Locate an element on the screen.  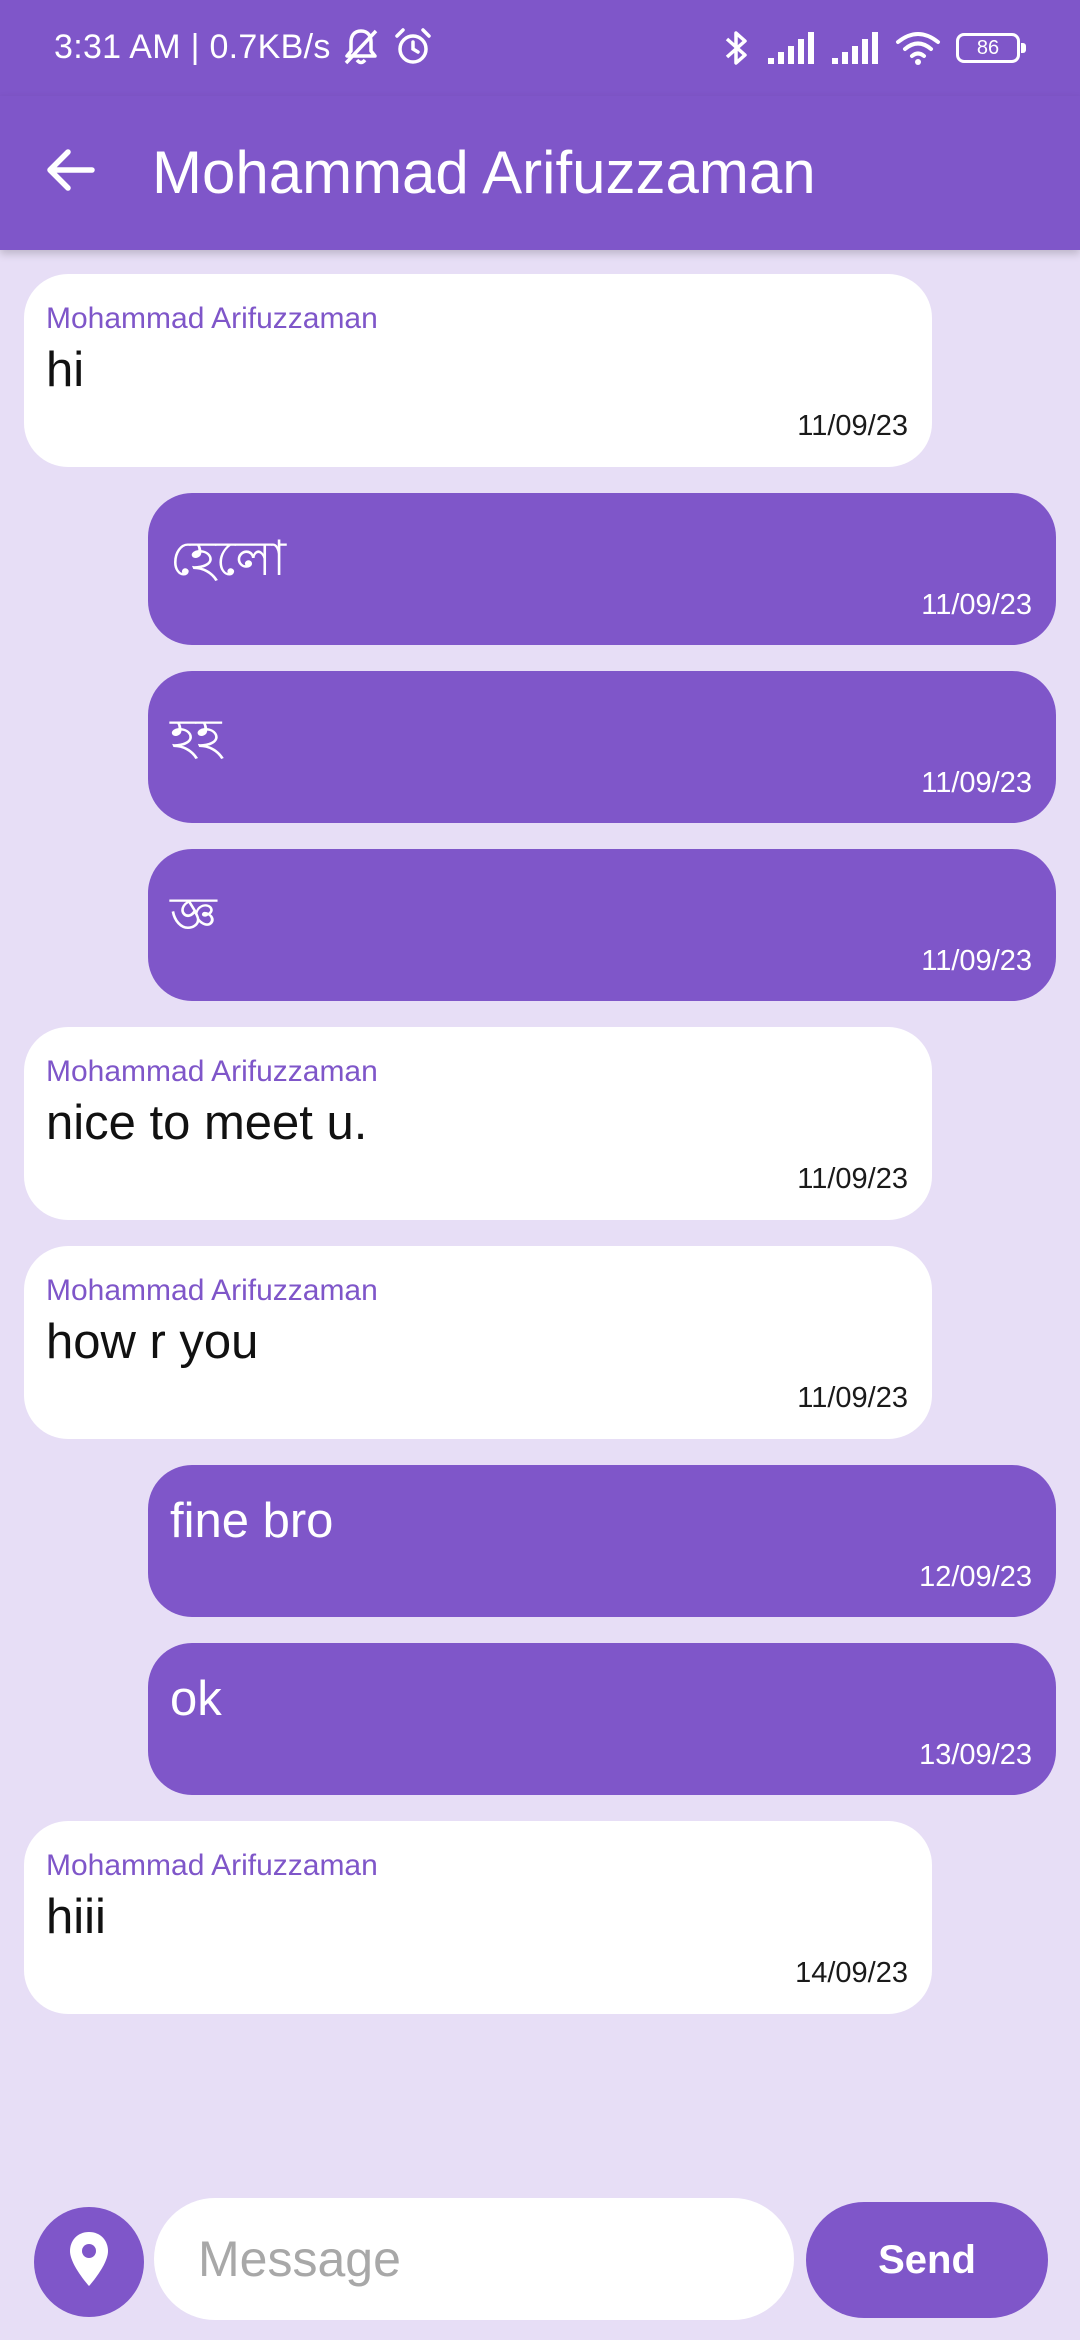
notifications-off-icon is located at coordinates (361, 47).